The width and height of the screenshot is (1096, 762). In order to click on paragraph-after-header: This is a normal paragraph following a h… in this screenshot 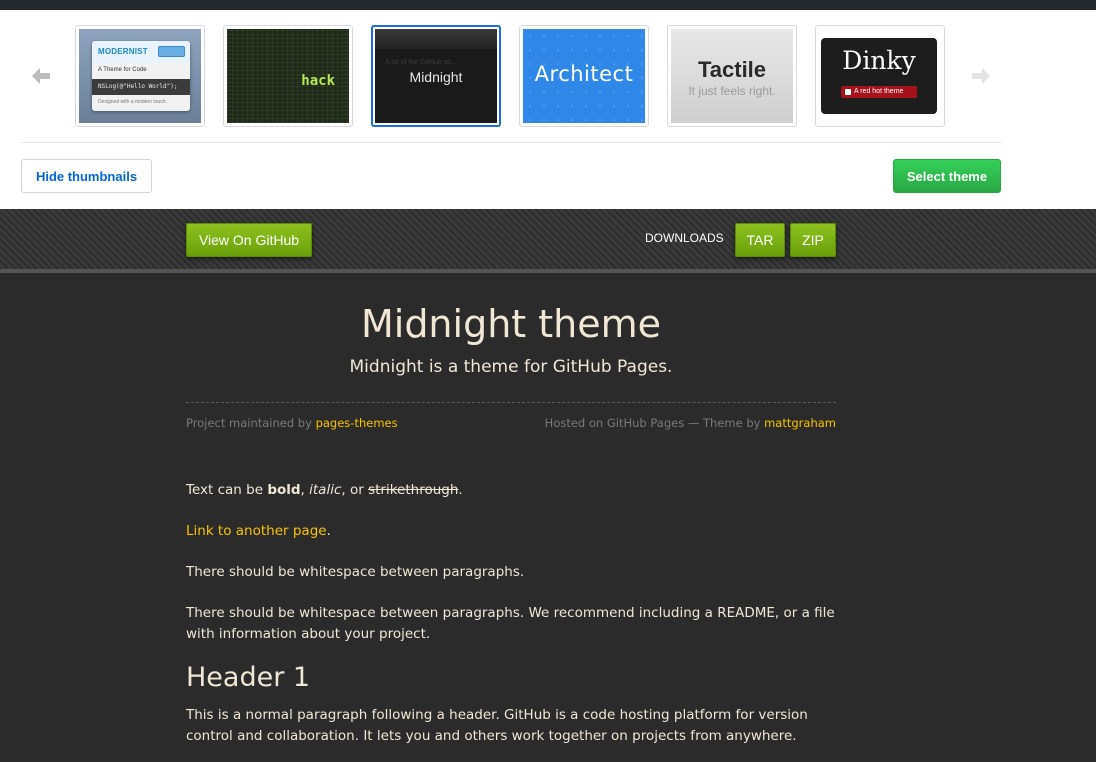, I will do `click(497, 725)`.